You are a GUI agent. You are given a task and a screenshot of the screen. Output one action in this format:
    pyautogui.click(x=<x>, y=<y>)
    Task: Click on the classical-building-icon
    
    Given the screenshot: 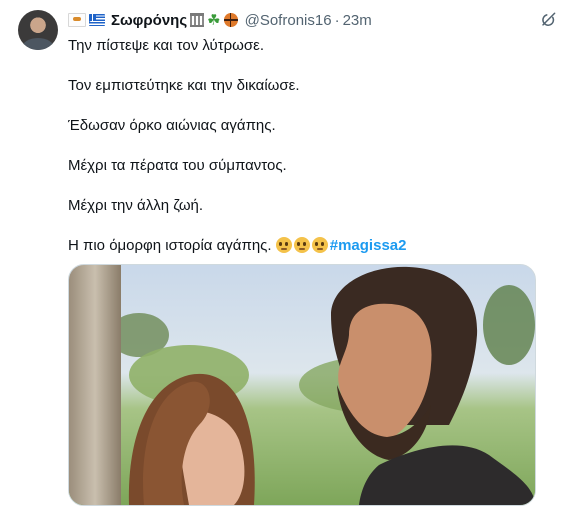 What is the action you would take?
    pyautogui.click(x=197, y=20)
    